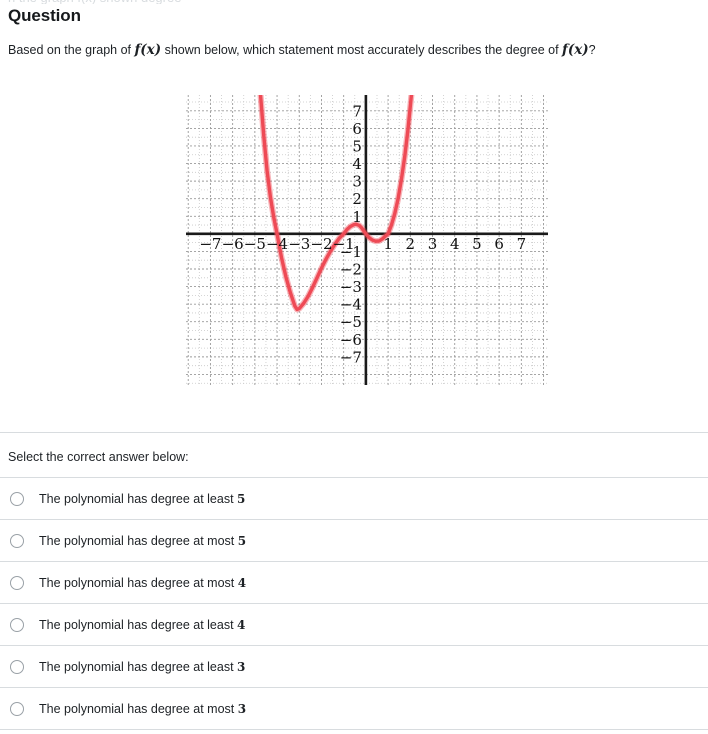 This screenshot has height=734, width=708. I want to click on select-answer-label: Select the correct answer below:, so click(98, 457).